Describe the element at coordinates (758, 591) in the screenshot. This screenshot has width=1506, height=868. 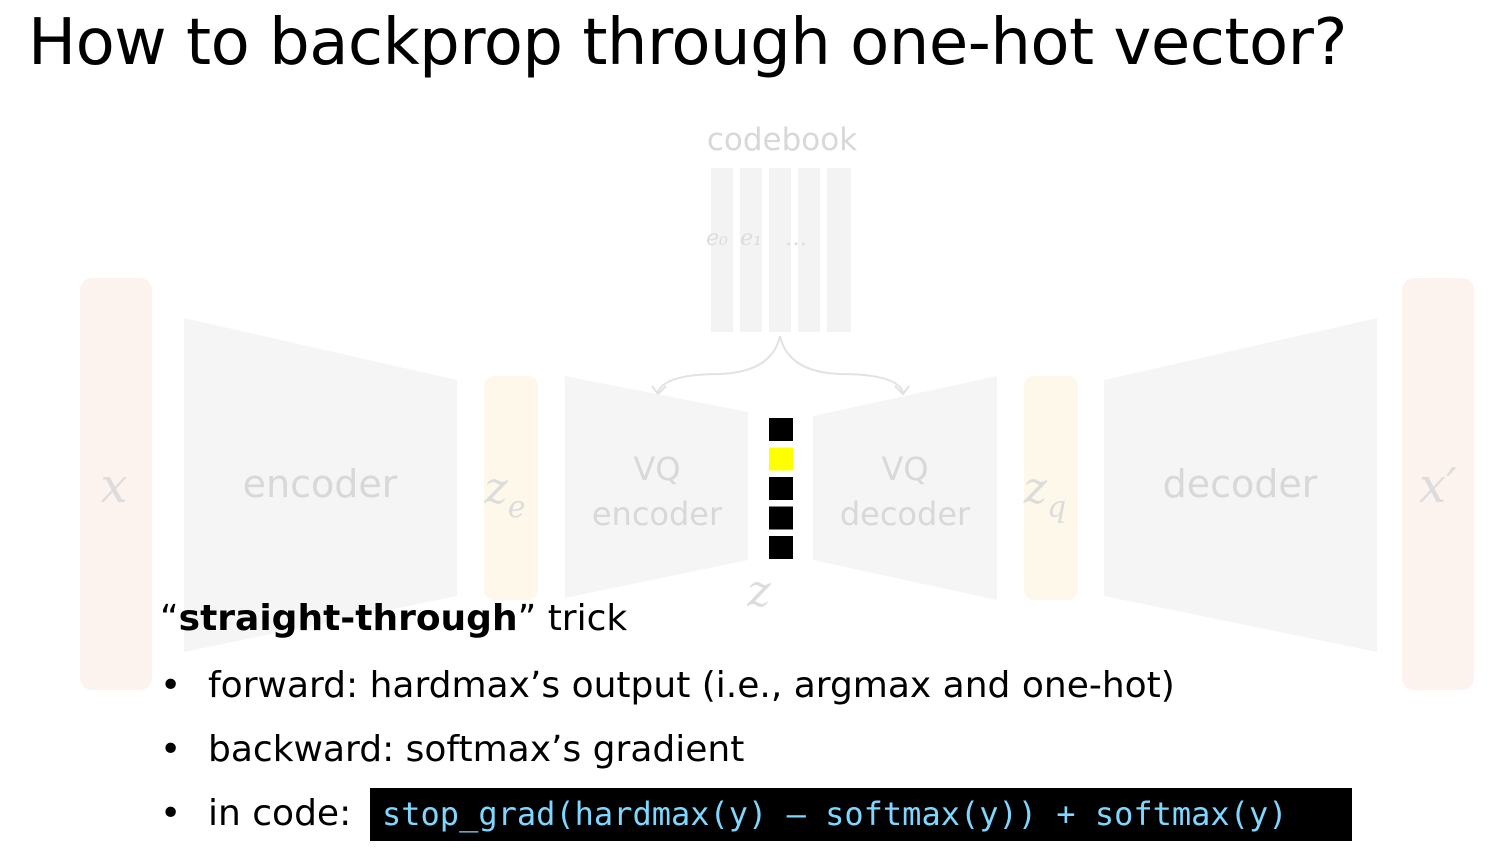
I see `z-label: z` at that location.